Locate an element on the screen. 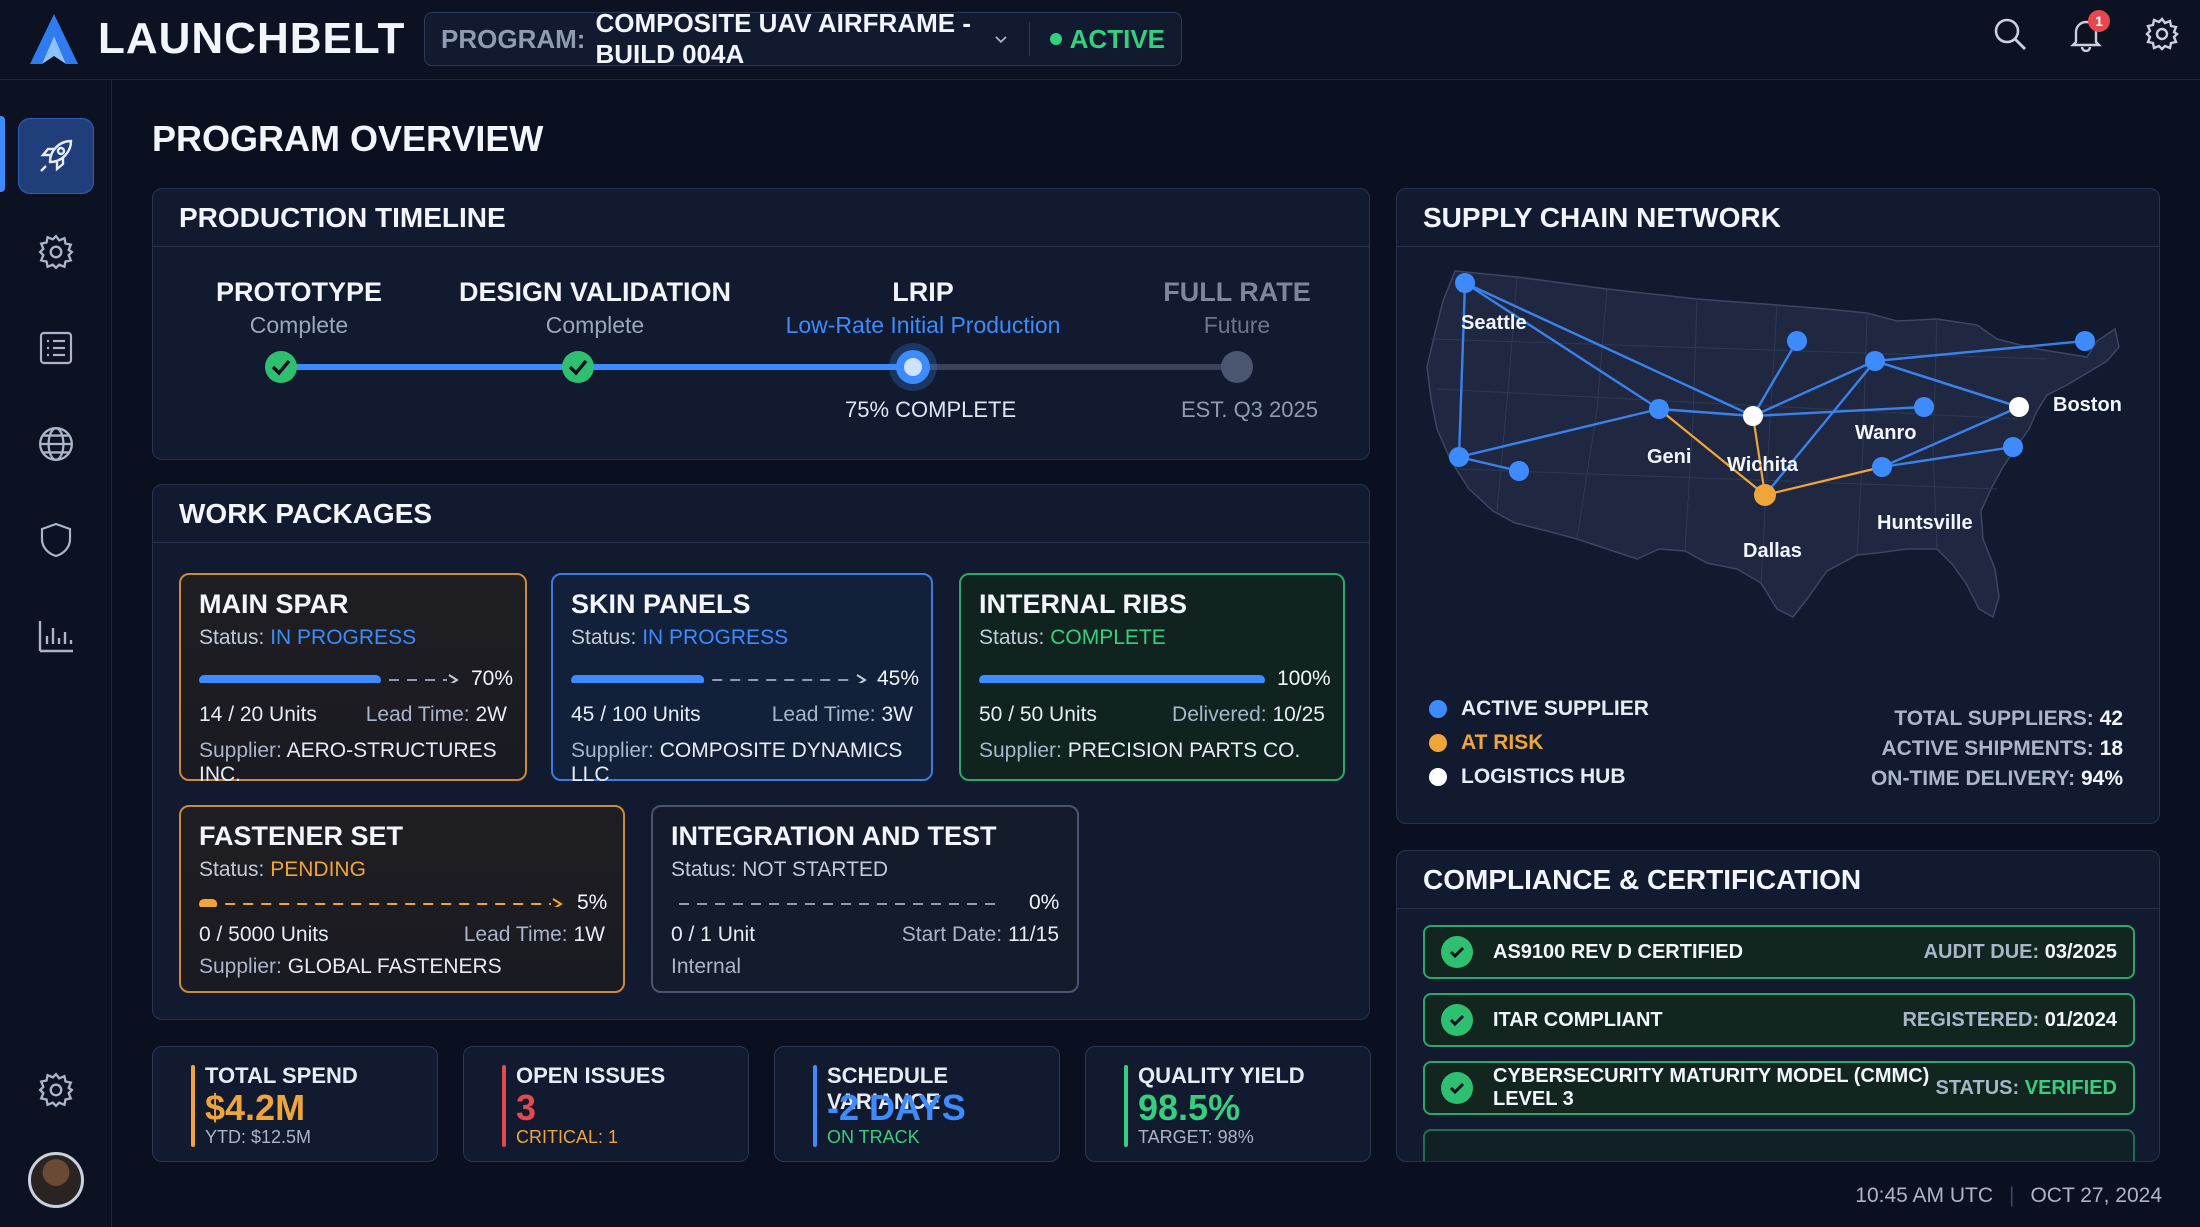 The height and width of the screenshot is (1227, 2200). compliance-item-partial is located at coordinates (1779, 1145).